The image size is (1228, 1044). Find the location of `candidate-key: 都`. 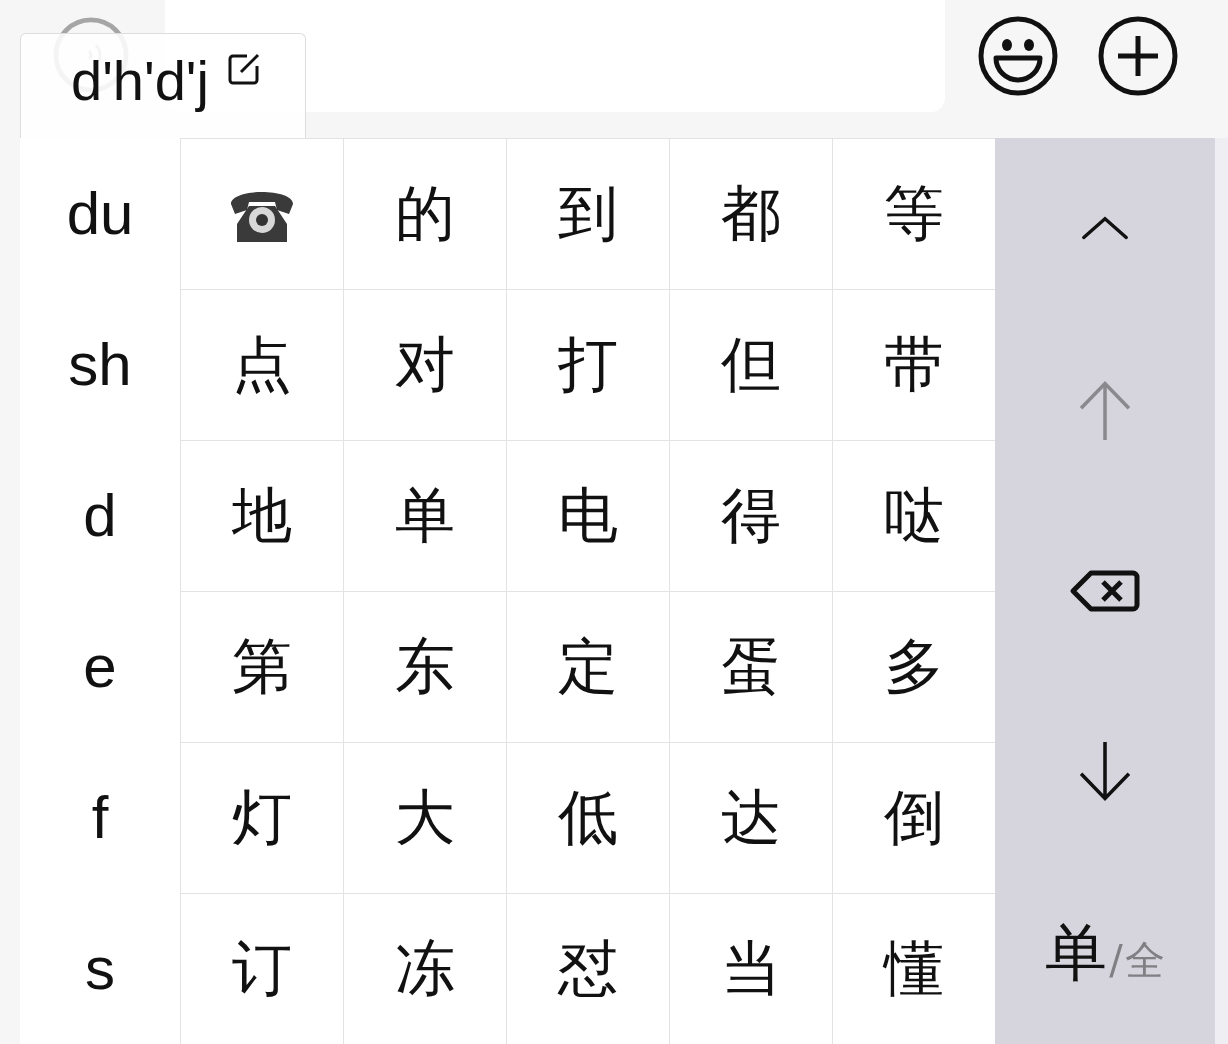

candidate-key: 都 is located at coordinates (750, 213).